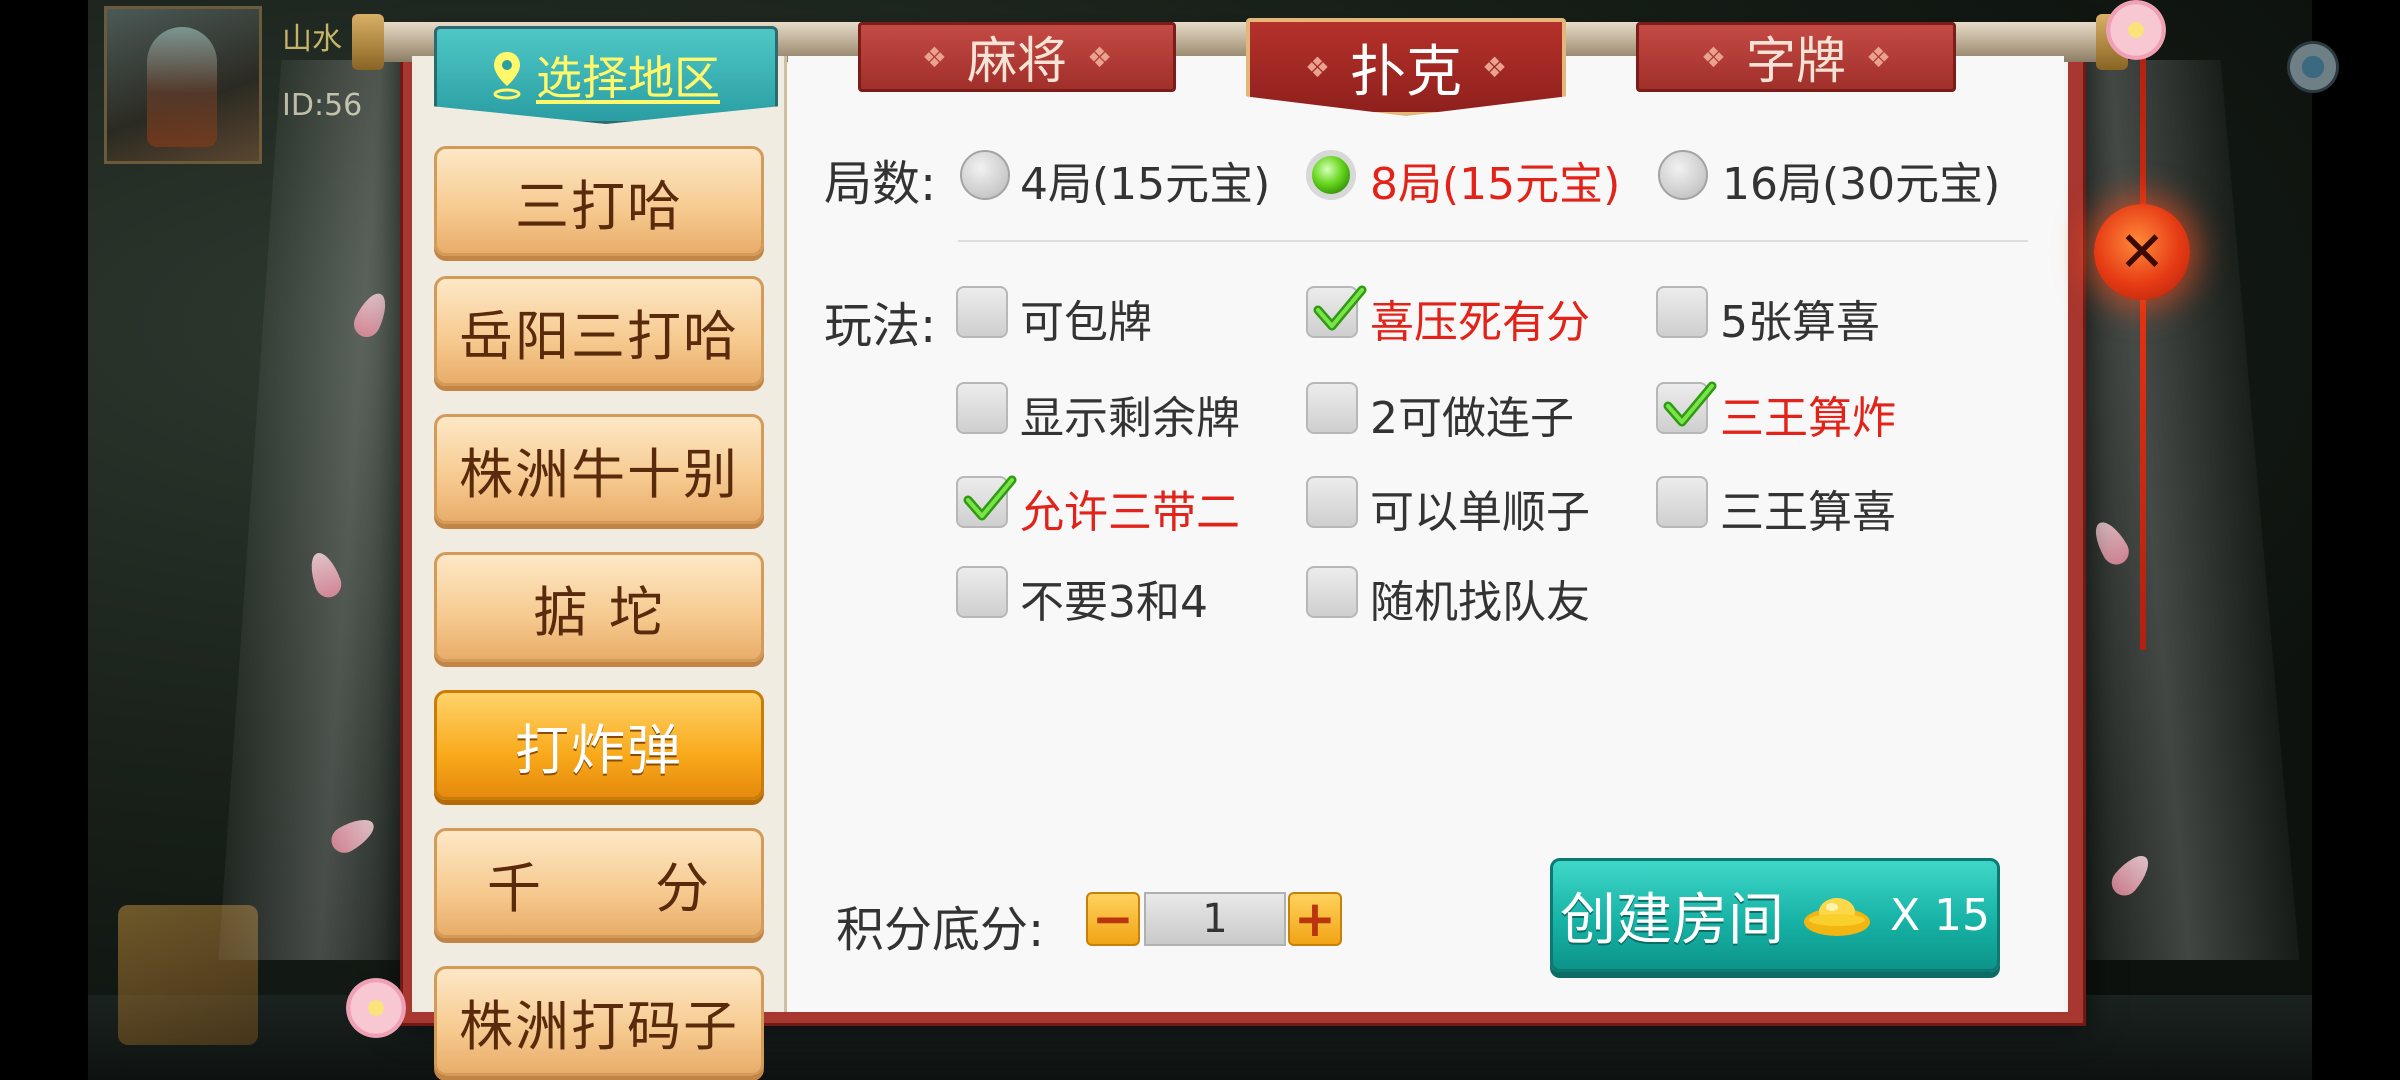 This screenshot has height=1080, width=2400. What do you see at coordinates (982, 312) in the screenshot?
I see `rule-checkbox-kebaopai` at bounding box center [982, 312].